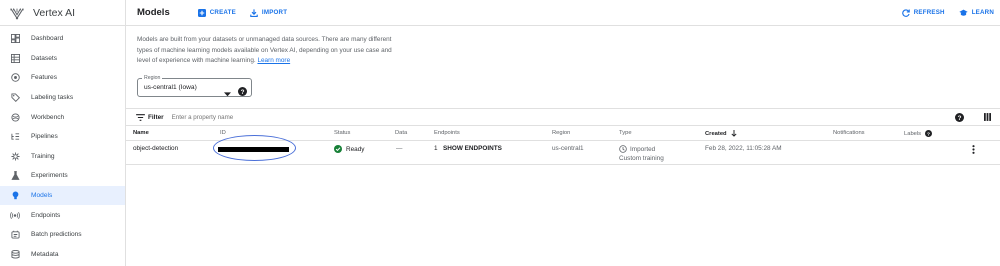 The height and width of the screenshot is (266, 1000). Describe the element at coordinates (15, 98) in the screenshot. I see `tag-icon` at that location.